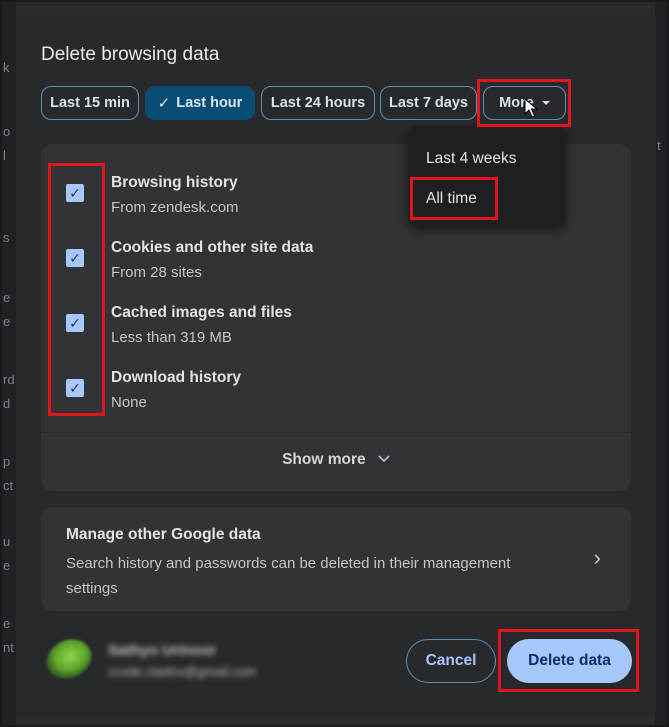 Image resolution: width=669 pixels, height=727 pixels. Describe the element at coordinates (7, 131) in the screenshot. I see `background-text: o` at that location.